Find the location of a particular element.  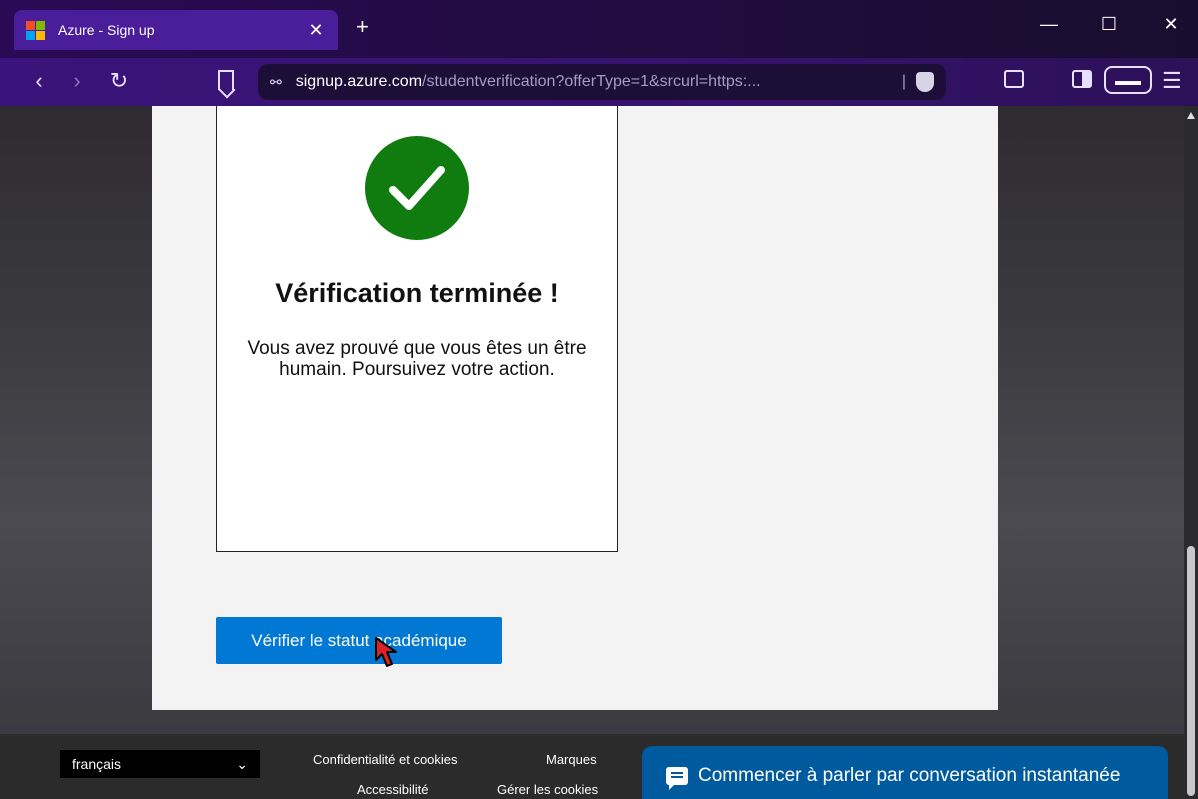

manage-cookies-link: Gérer les cookies is located at coordinates (547, 789).